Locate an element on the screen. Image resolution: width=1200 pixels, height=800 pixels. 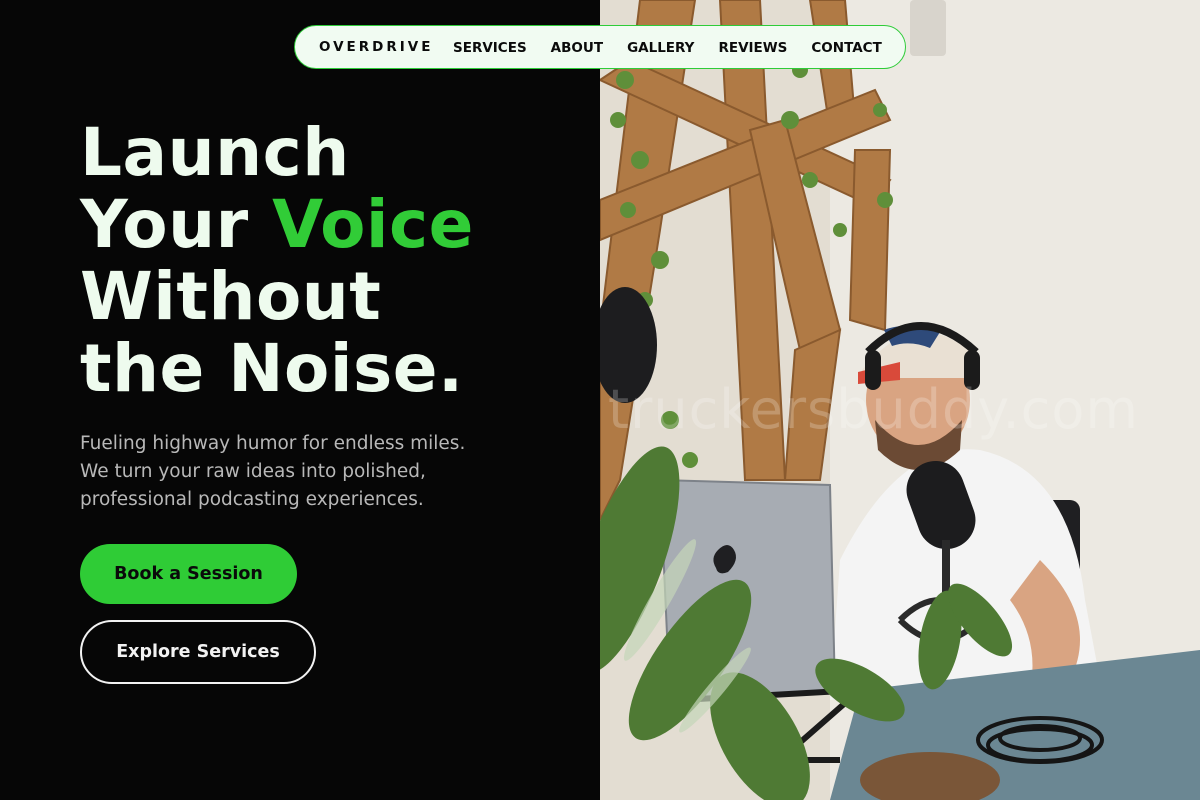
nav-link-reviews: REVIEWS is located at coordinates (752, 48).